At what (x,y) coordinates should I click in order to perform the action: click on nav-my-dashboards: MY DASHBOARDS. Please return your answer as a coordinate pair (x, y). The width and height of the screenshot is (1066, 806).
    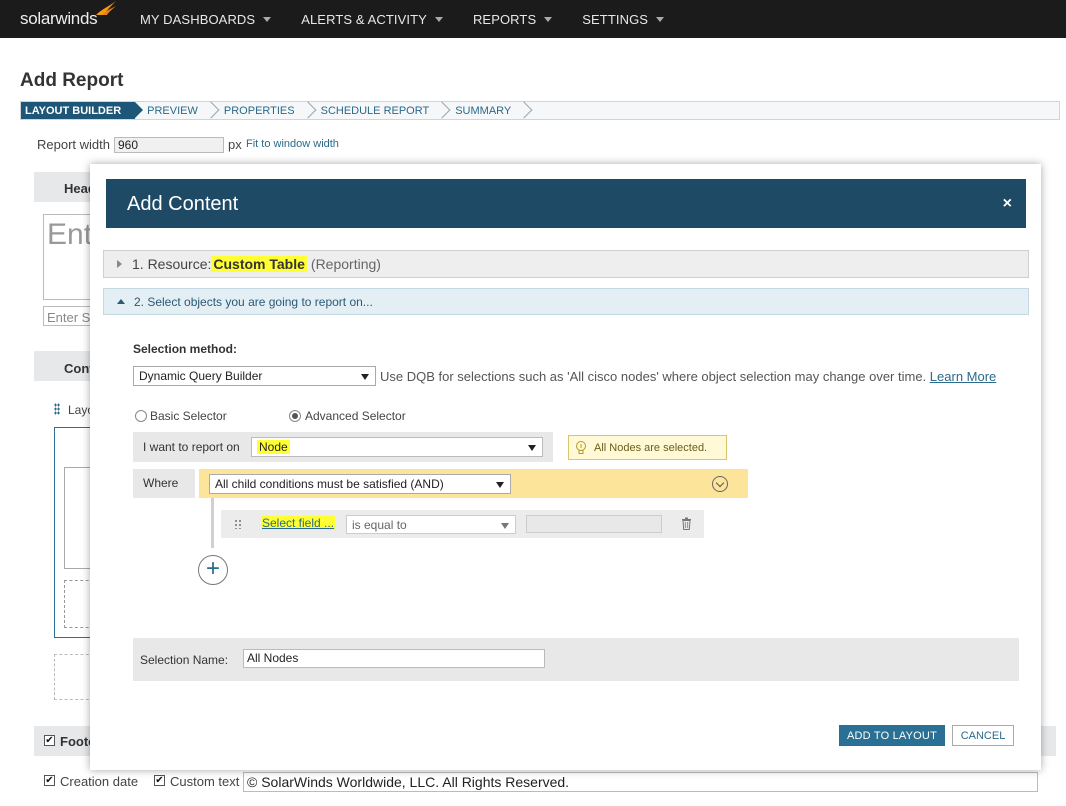
    Looking at the image, I should click on (206, 19).